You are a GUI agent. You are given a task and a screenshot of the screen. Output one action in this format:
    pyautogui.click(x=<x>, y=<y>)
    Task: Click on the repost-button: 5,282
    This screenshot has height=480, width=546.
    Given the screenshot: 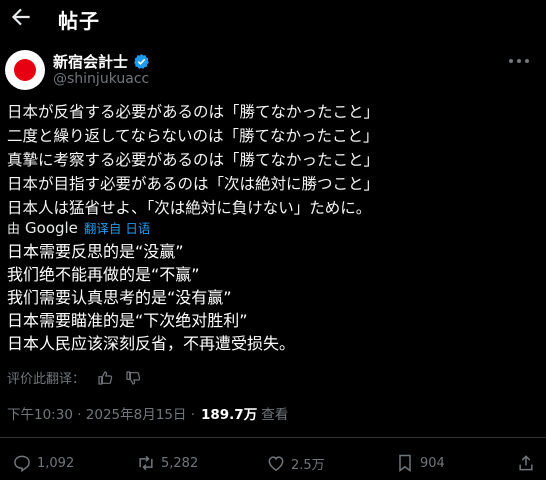 What is the action you would take?
    pyautogui.click(x=167, y=463)
    